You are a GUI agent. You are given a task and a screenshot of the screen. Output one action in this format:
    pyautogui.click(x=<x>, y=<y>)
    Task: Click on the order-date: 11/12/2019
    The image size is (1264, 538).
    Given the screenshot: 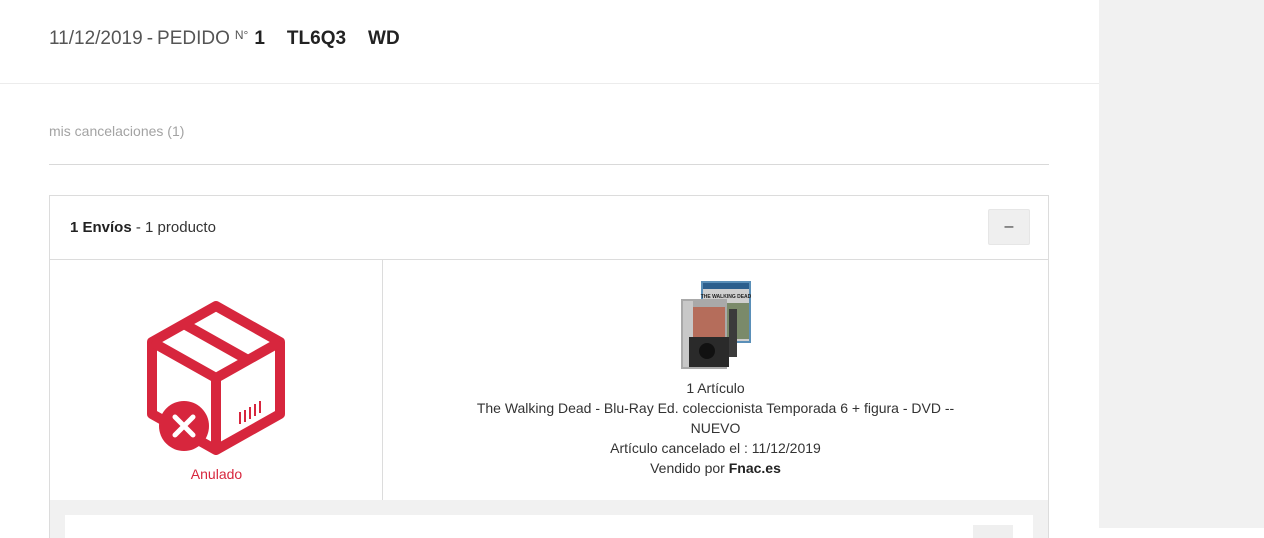 What is the action you would take?
    pyautogui.click(x=96, y=38)
    